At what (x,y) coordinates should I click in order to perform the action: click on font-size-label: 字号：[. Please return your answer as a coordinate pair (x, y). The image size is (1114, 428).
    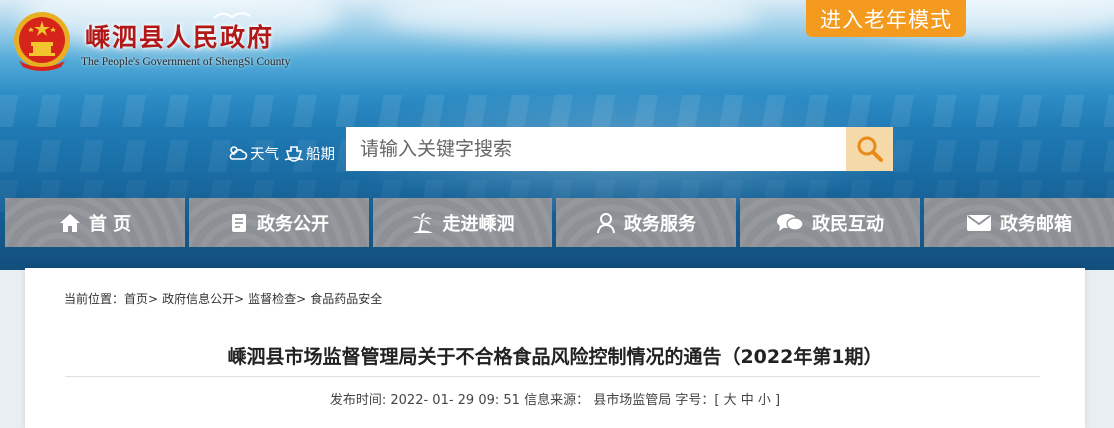
    Looking at the image, I should click on (697, 400).